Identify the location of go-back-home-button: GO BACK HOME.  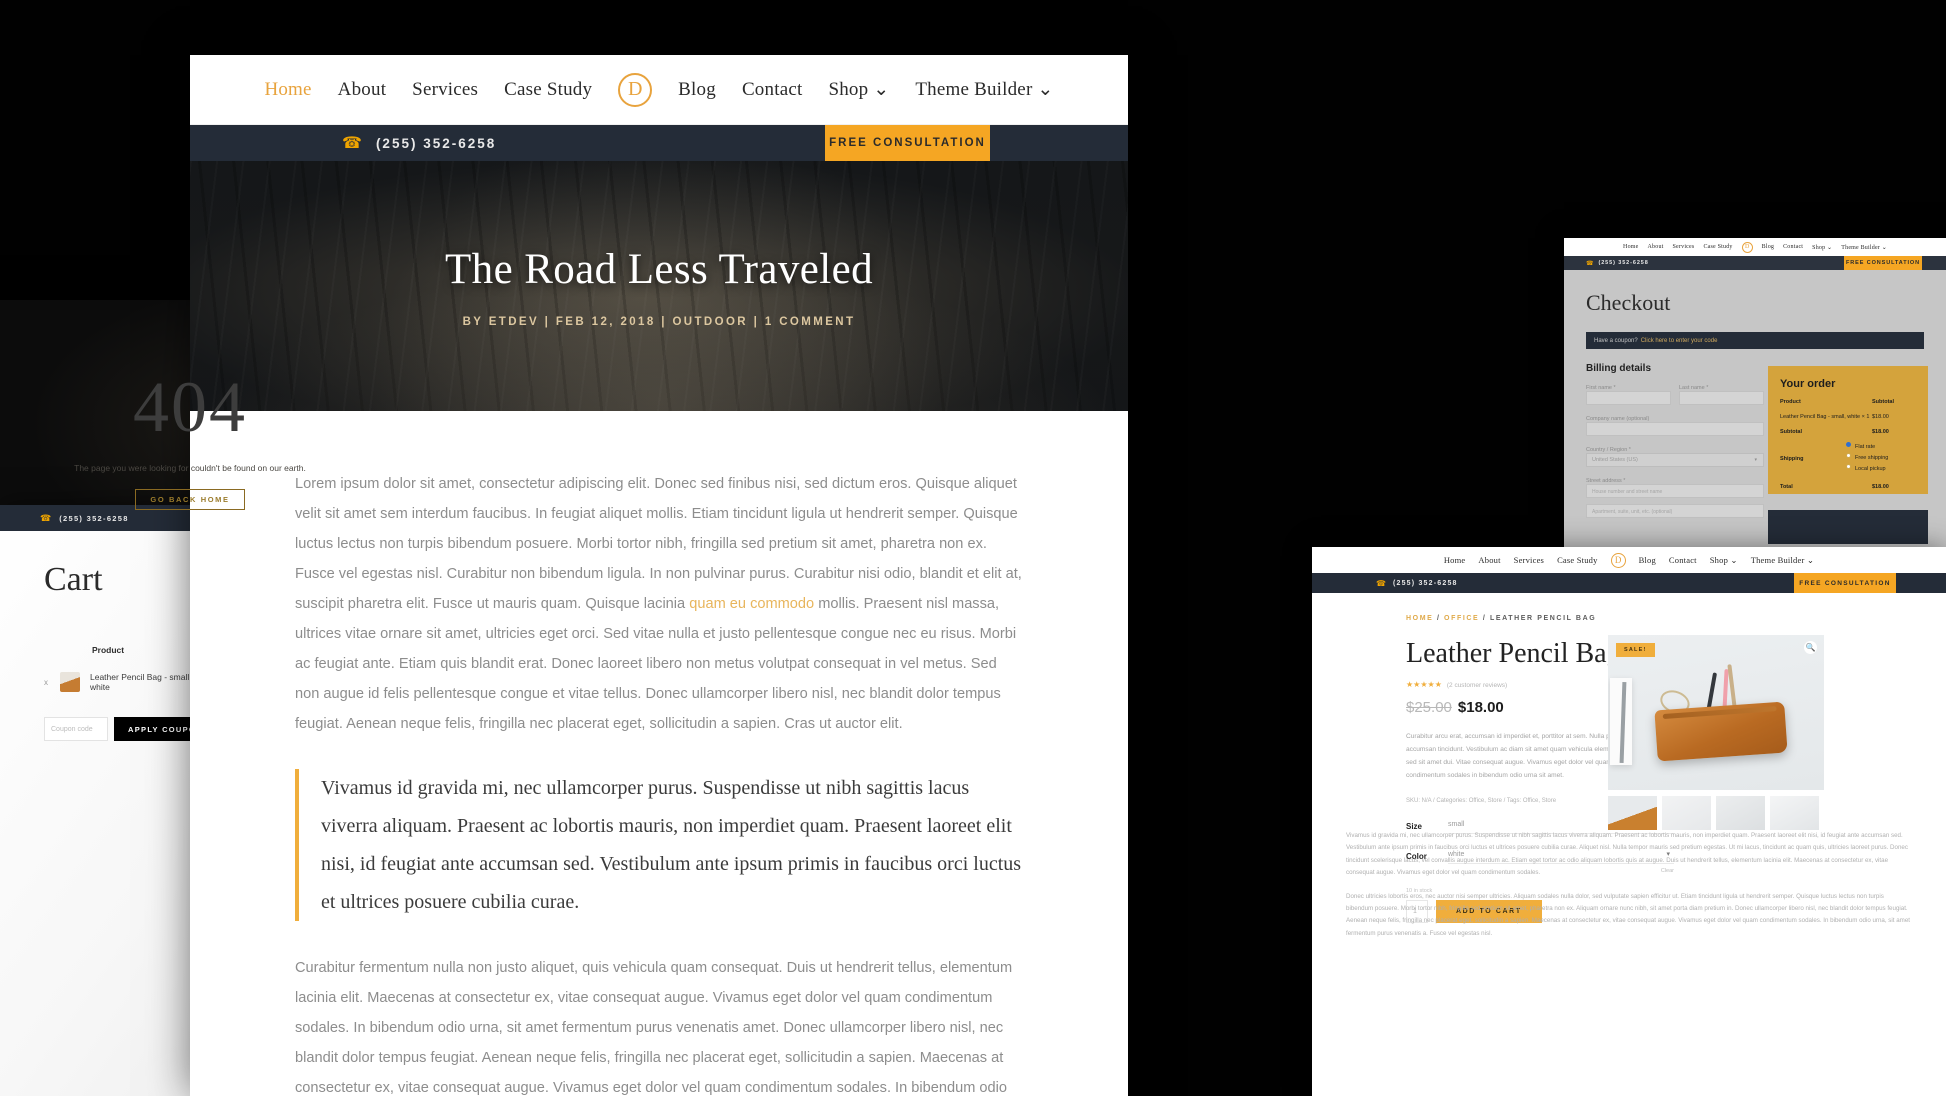
(190, 499).